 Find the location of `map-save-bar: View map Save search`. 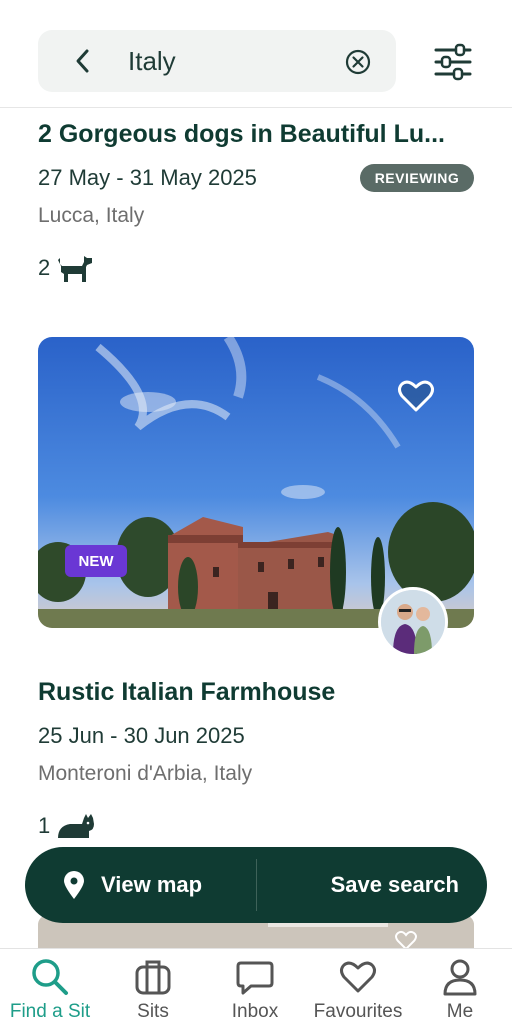

map-save-bar: View map Save search is located at coordinates (256, 885).